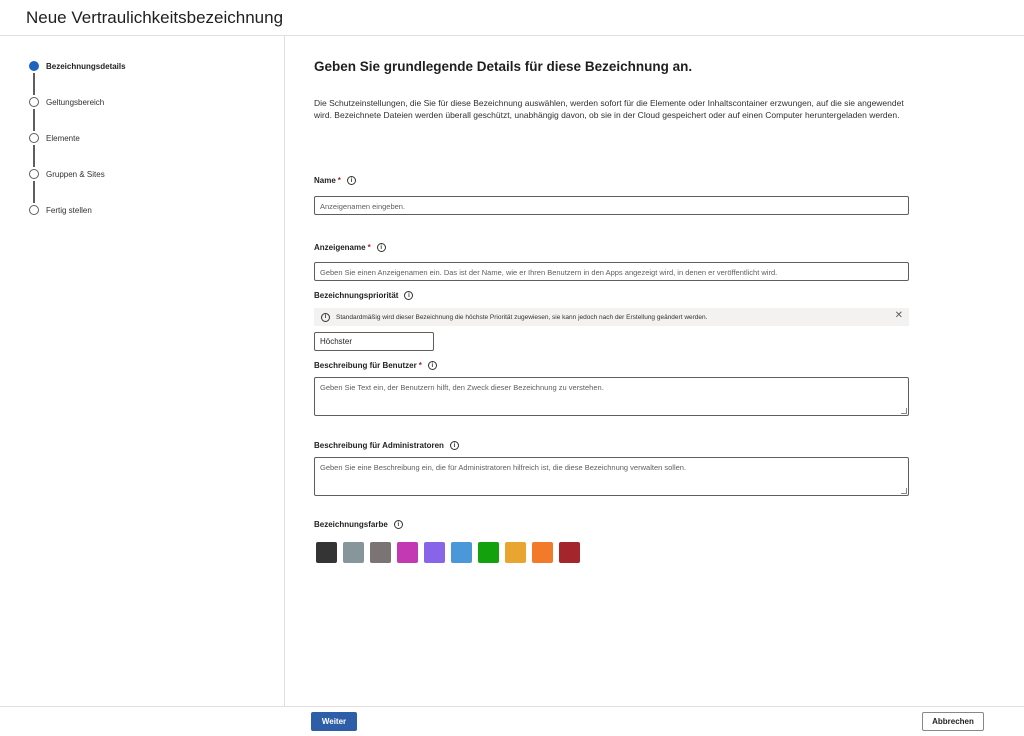 This screenshot has height=736, width=1024. I want to click on step-label: Elemente, so click(63, 138).